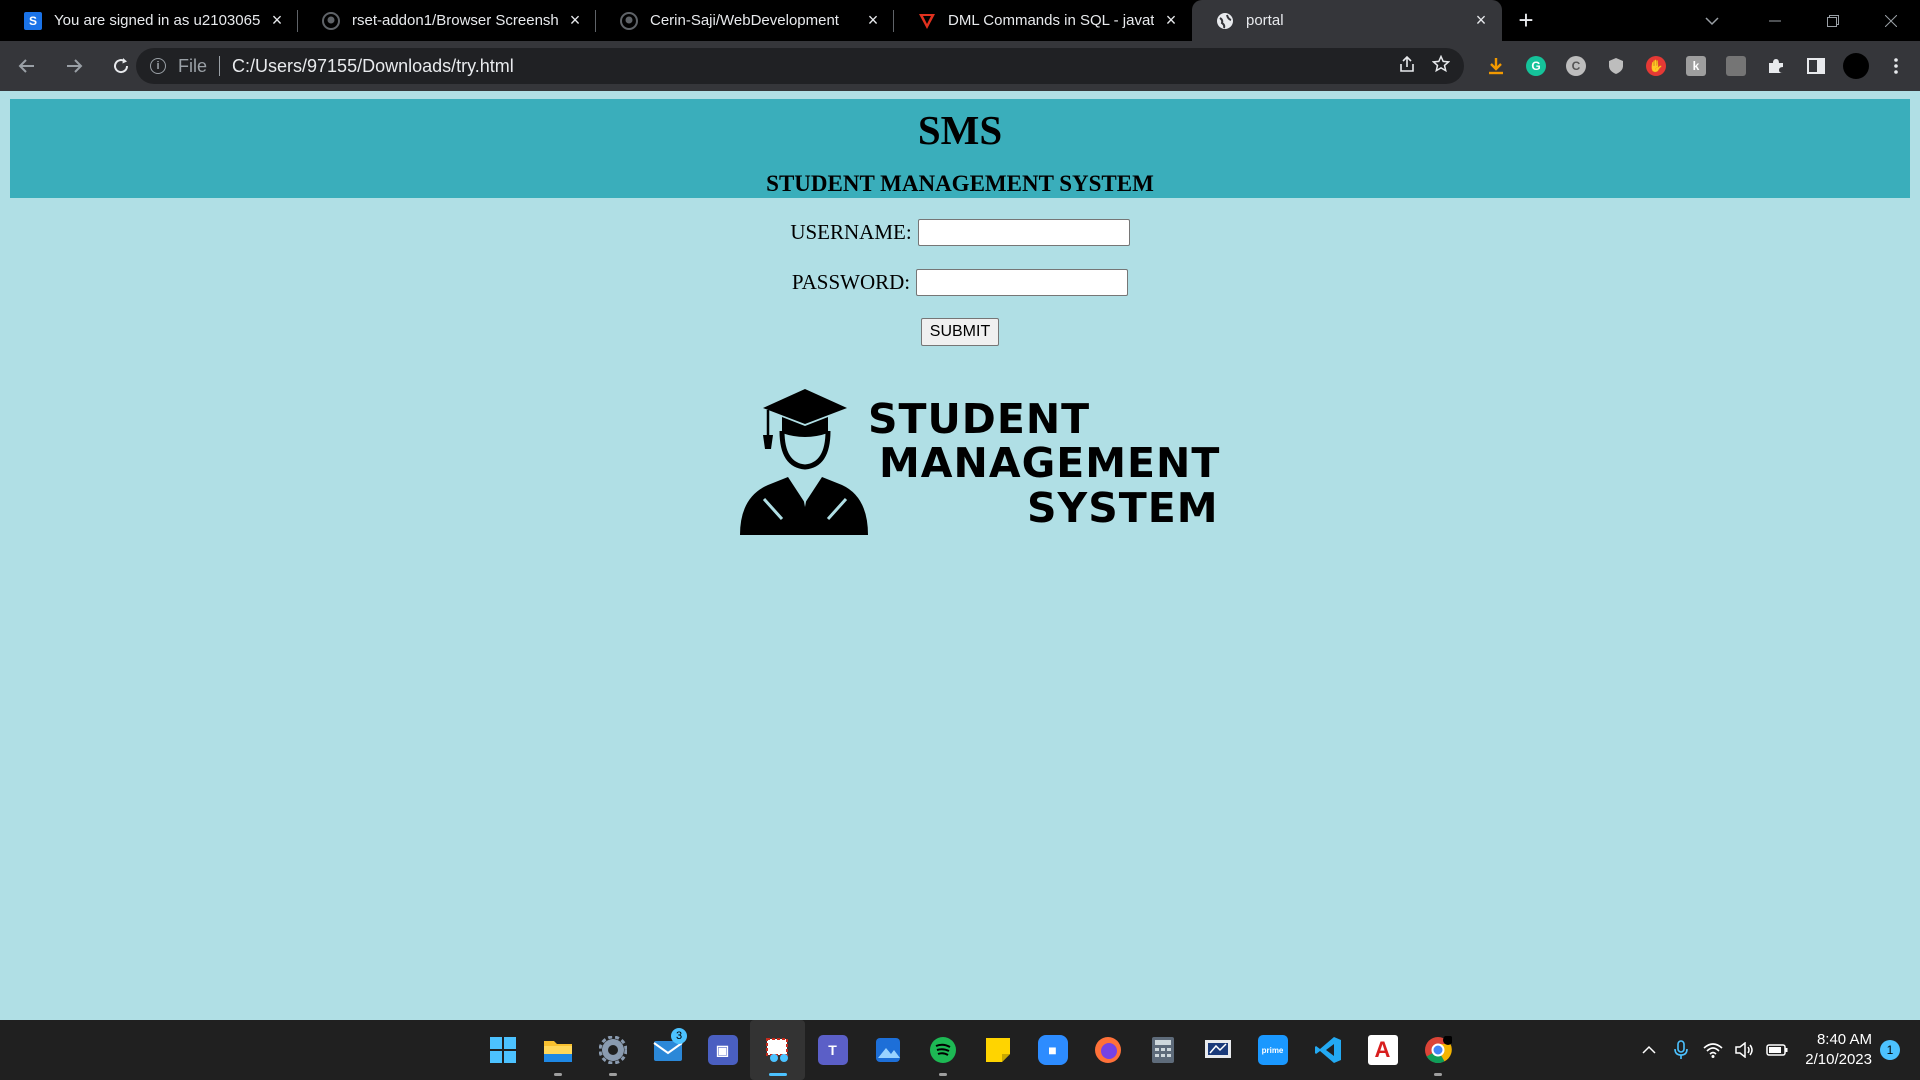  Describe the element at coordinates (1050, 463) in the screenshot. I see `logo-text-line2: MANAGEMENT` at that location.